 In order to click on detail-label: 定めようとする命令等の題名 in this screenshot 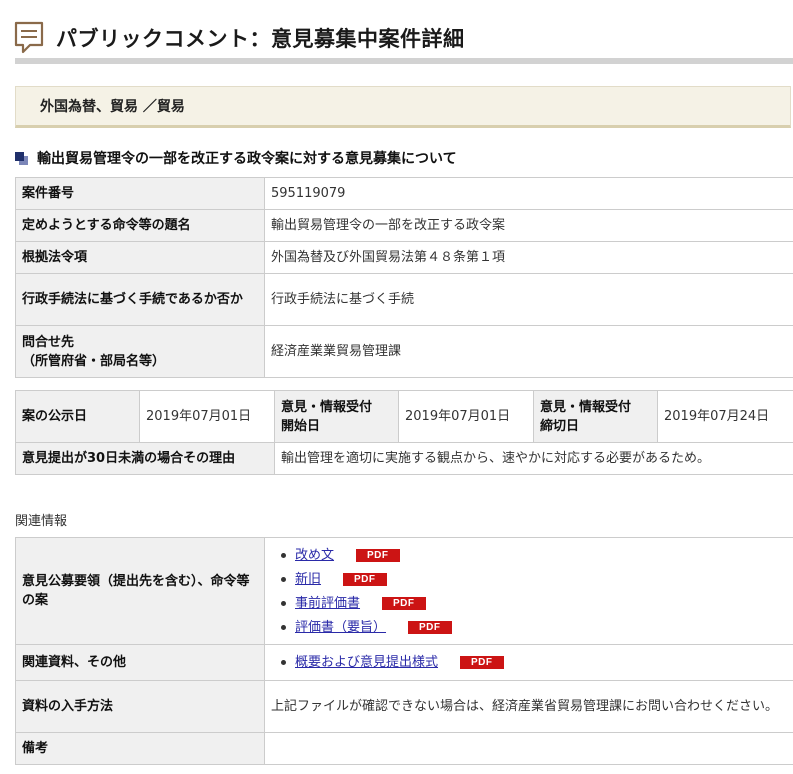, I will do `click(140, 225)`.